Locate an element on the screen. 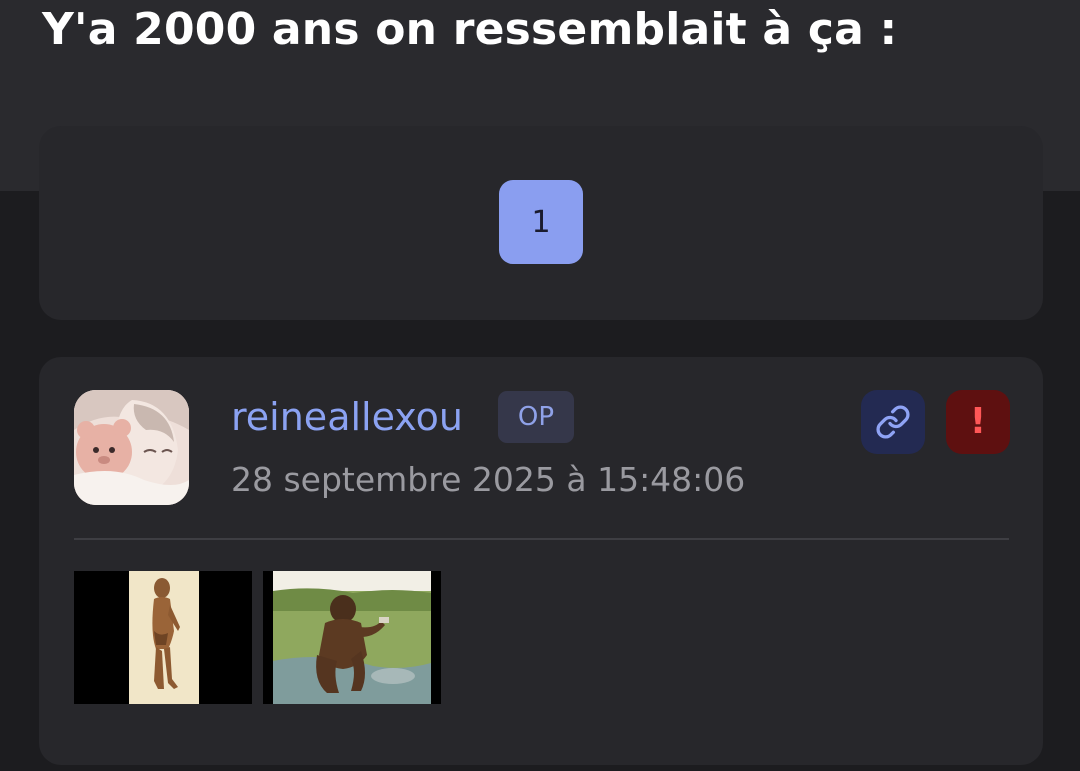  hominid-crouching-image is located at coordinates (352, 637).